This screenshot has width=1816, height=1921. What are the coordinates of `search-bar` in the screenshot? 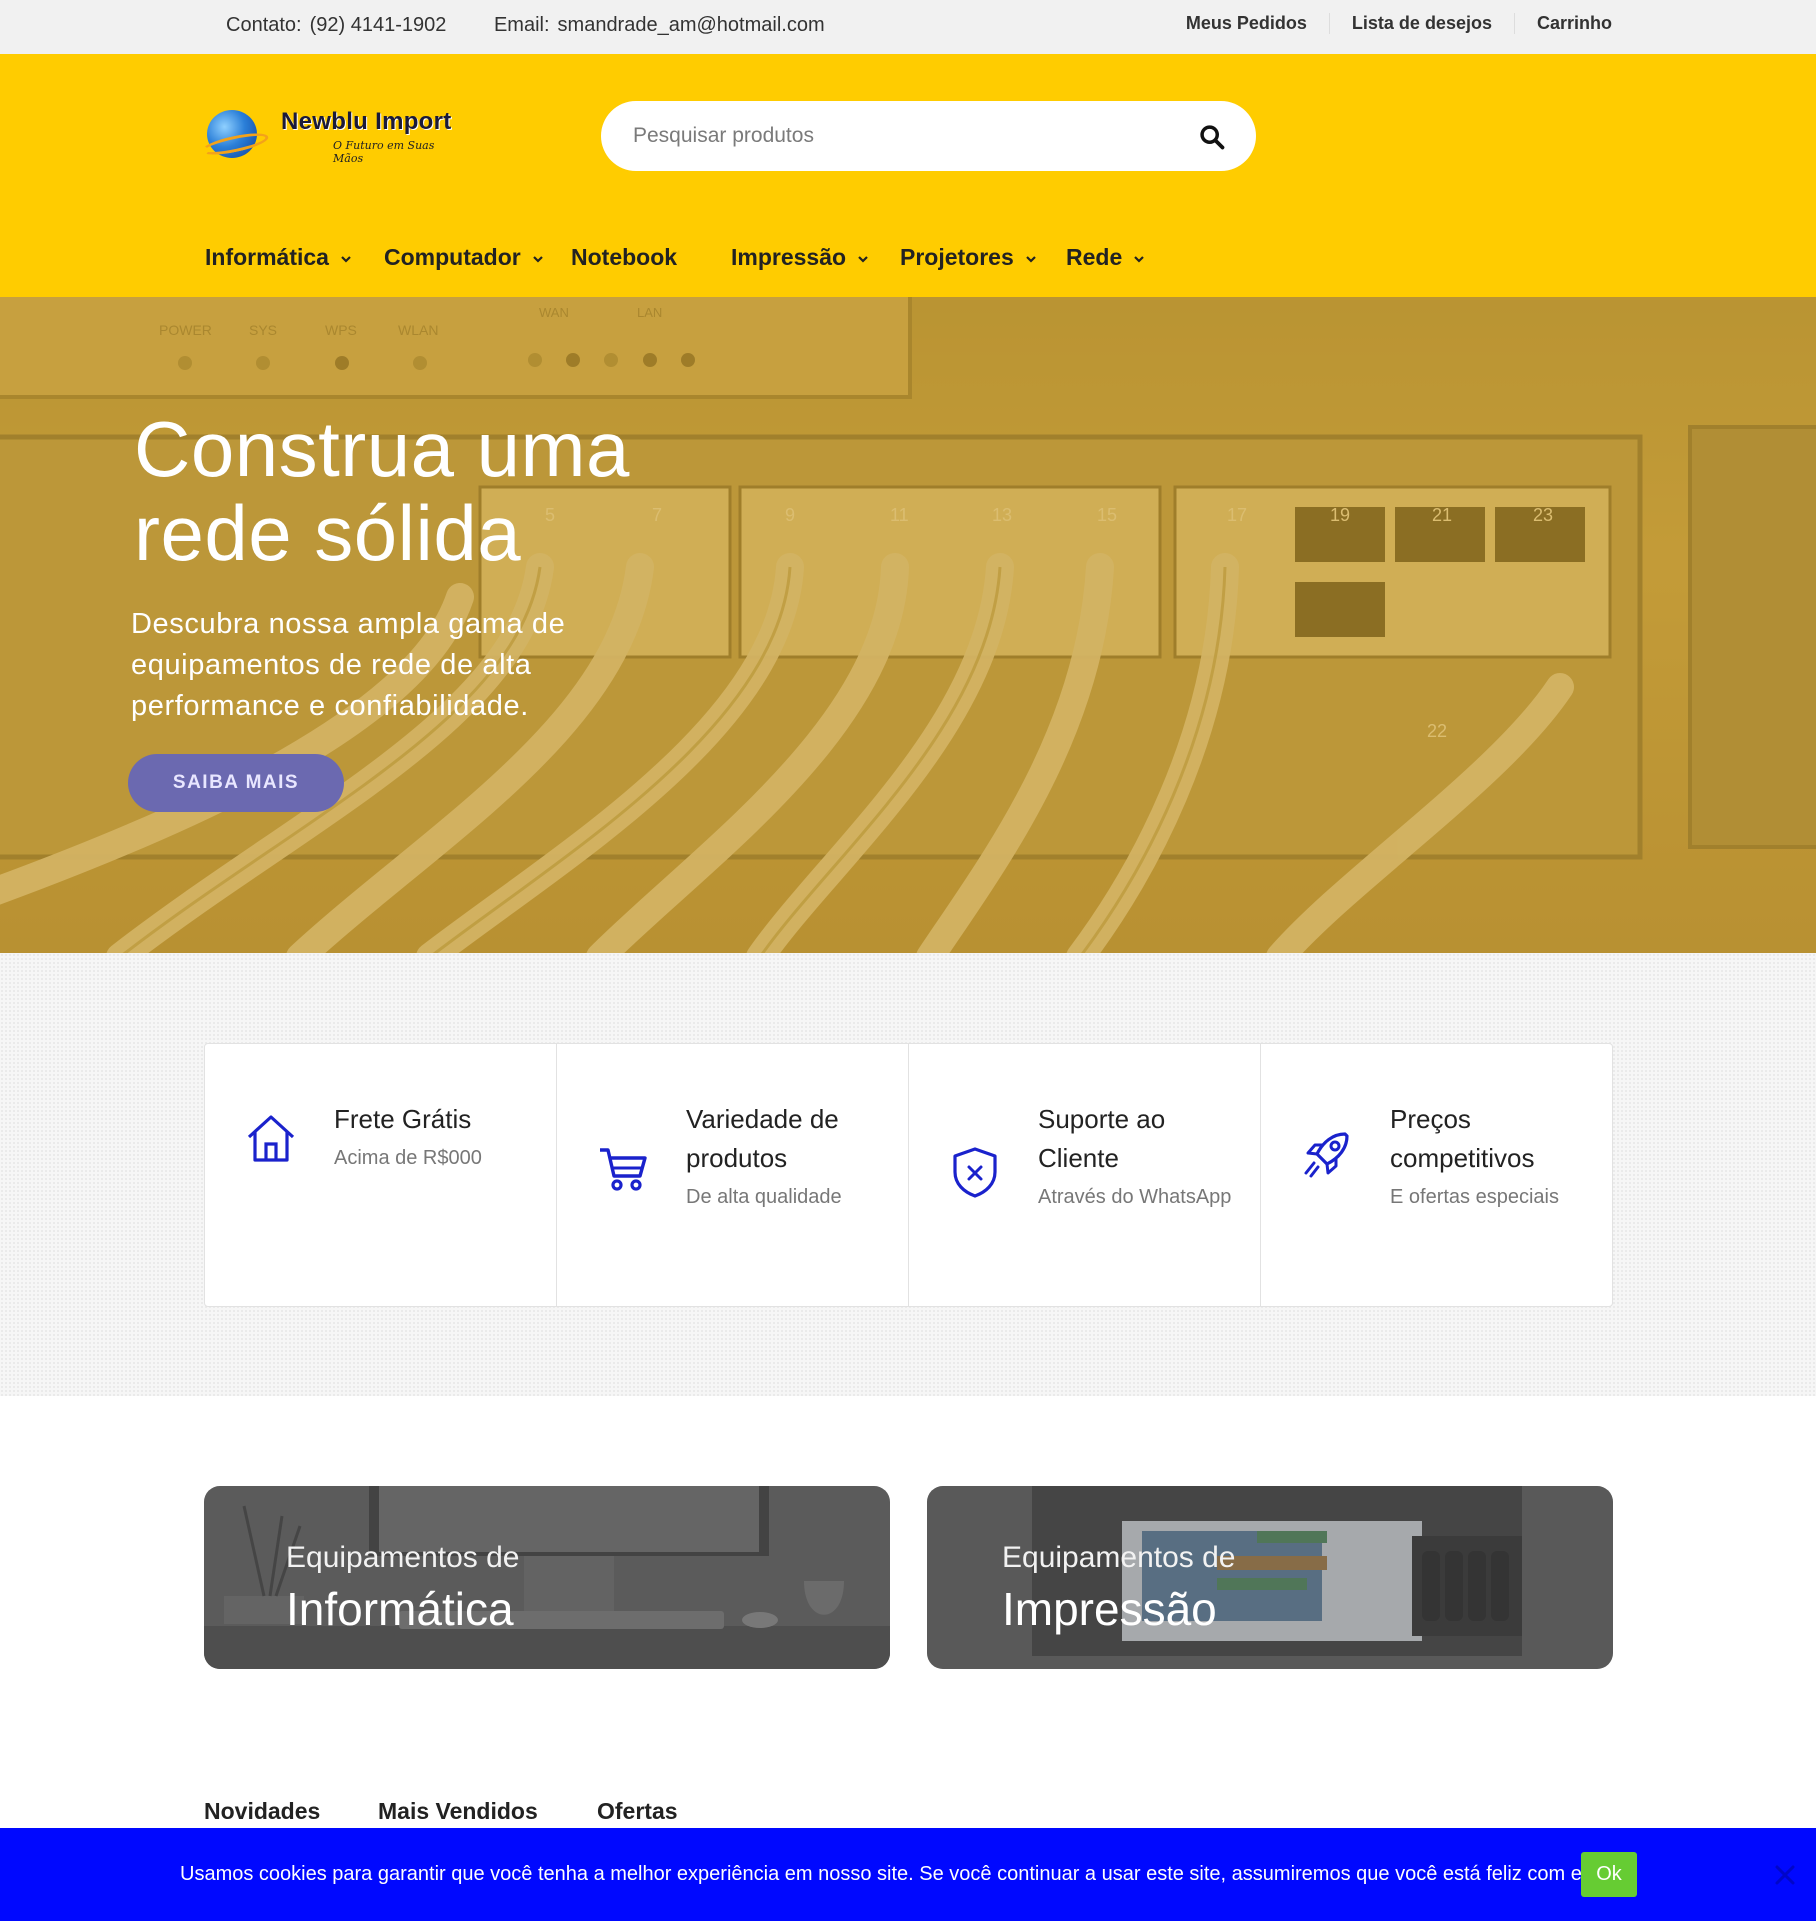 It's located at (928, 136).